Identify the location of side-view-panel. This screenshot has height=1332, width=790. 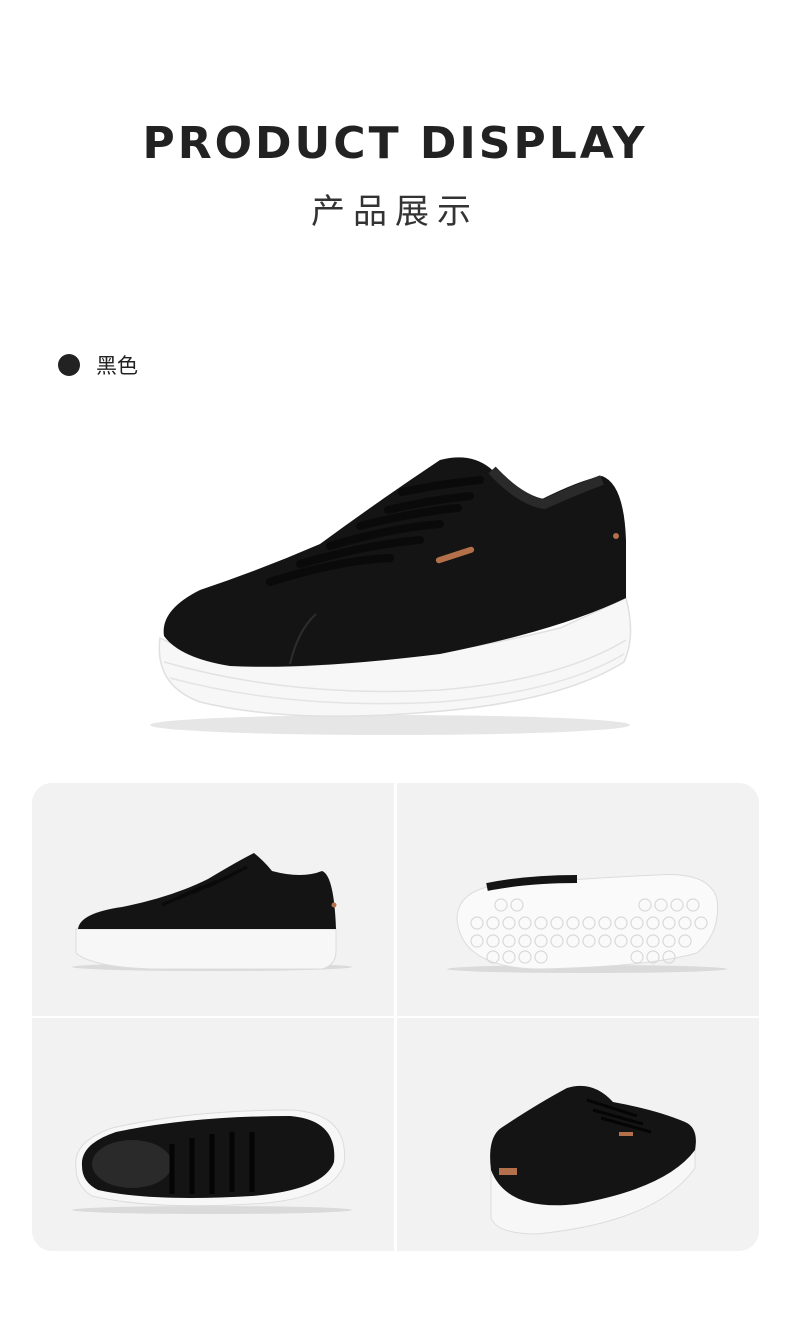
(213, 899).